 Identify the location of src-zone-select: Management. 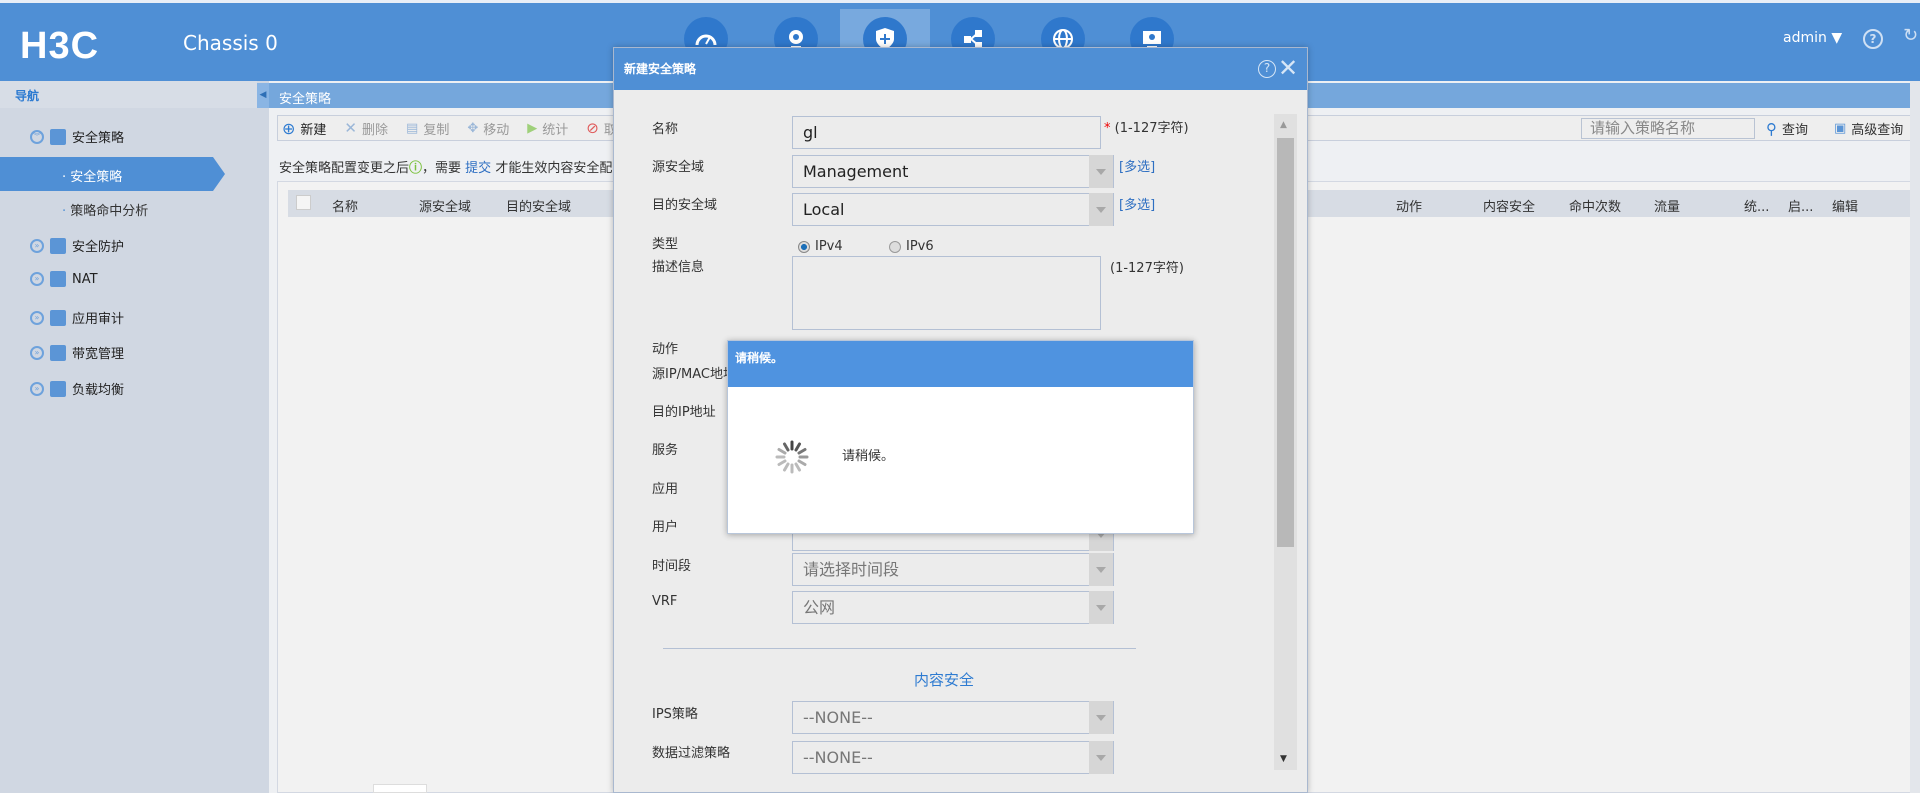
(953, 171).